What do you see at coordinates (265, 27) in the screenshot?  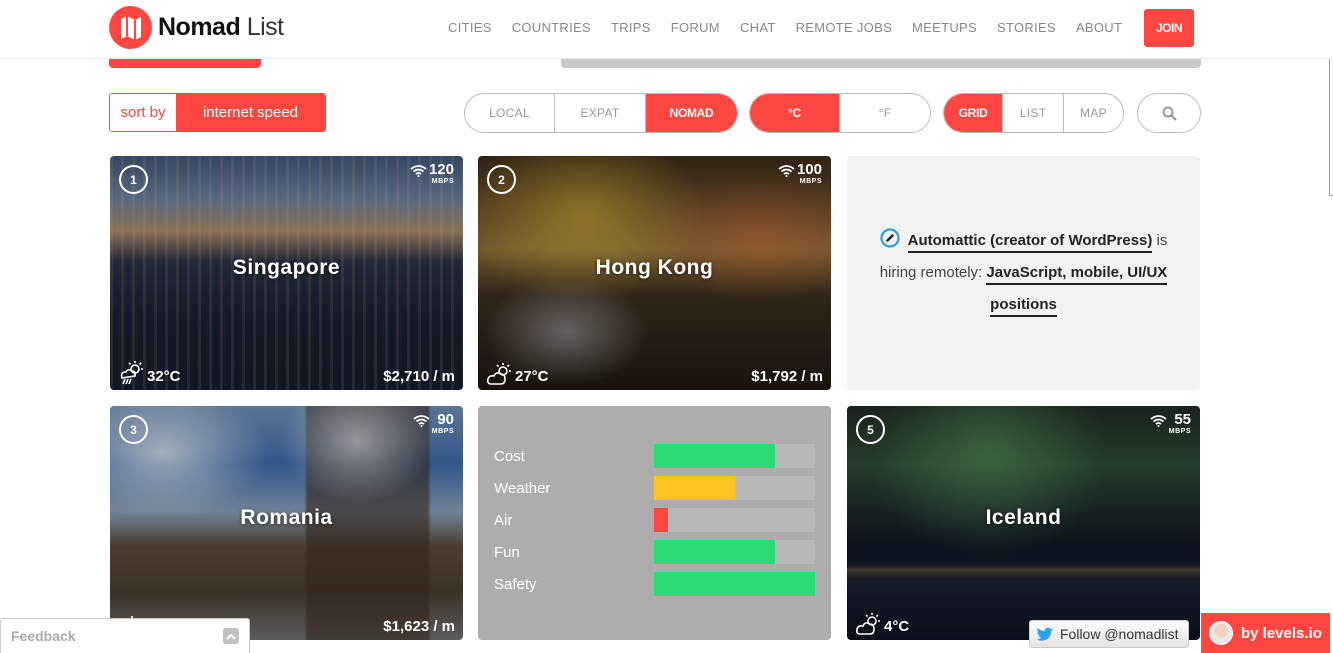 I see `brand-light: List` at bounding box center [265, 27].